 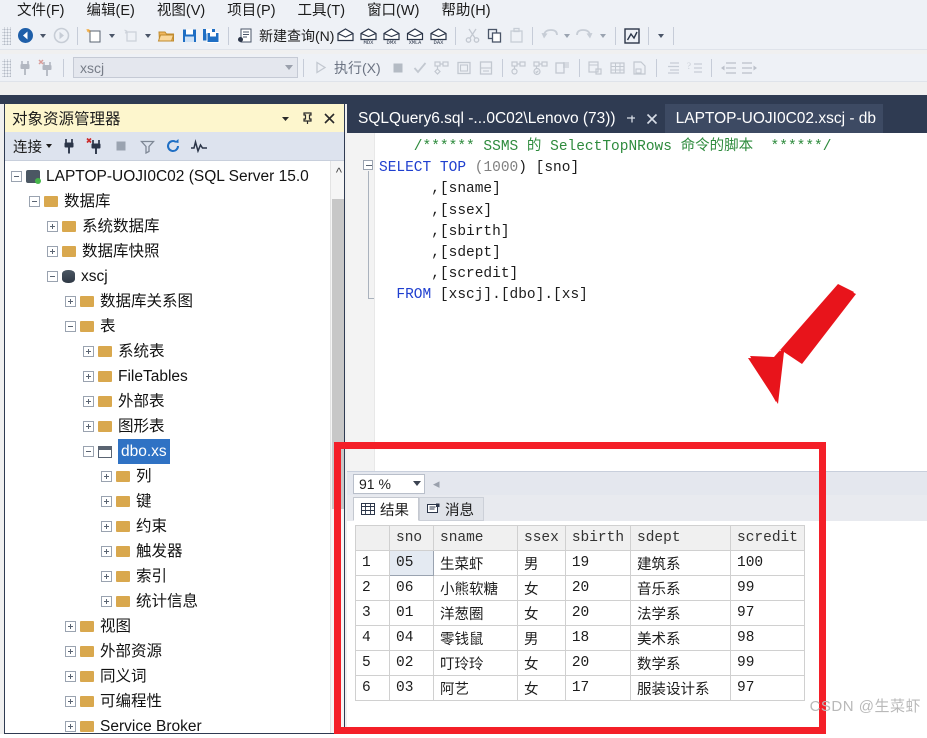 What do you see at coordinates (69, 146) in the screenshot?
I see `connect-plug-icon` at bounding box center [69, 146].